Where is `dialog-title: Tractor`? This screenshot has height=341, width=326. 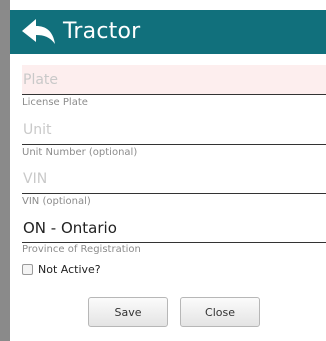 dialog-title: Tractor is located at coordinates (102, 31).